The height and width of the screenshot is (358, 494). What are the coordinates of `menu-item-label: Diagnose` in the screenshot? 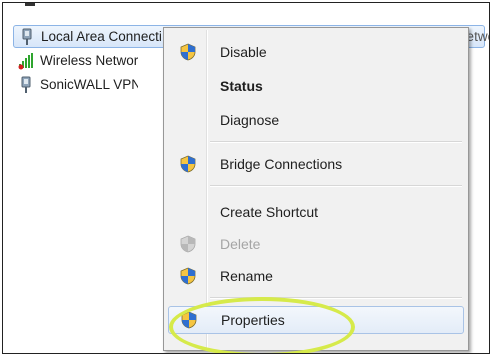 It's located at (250, 120).